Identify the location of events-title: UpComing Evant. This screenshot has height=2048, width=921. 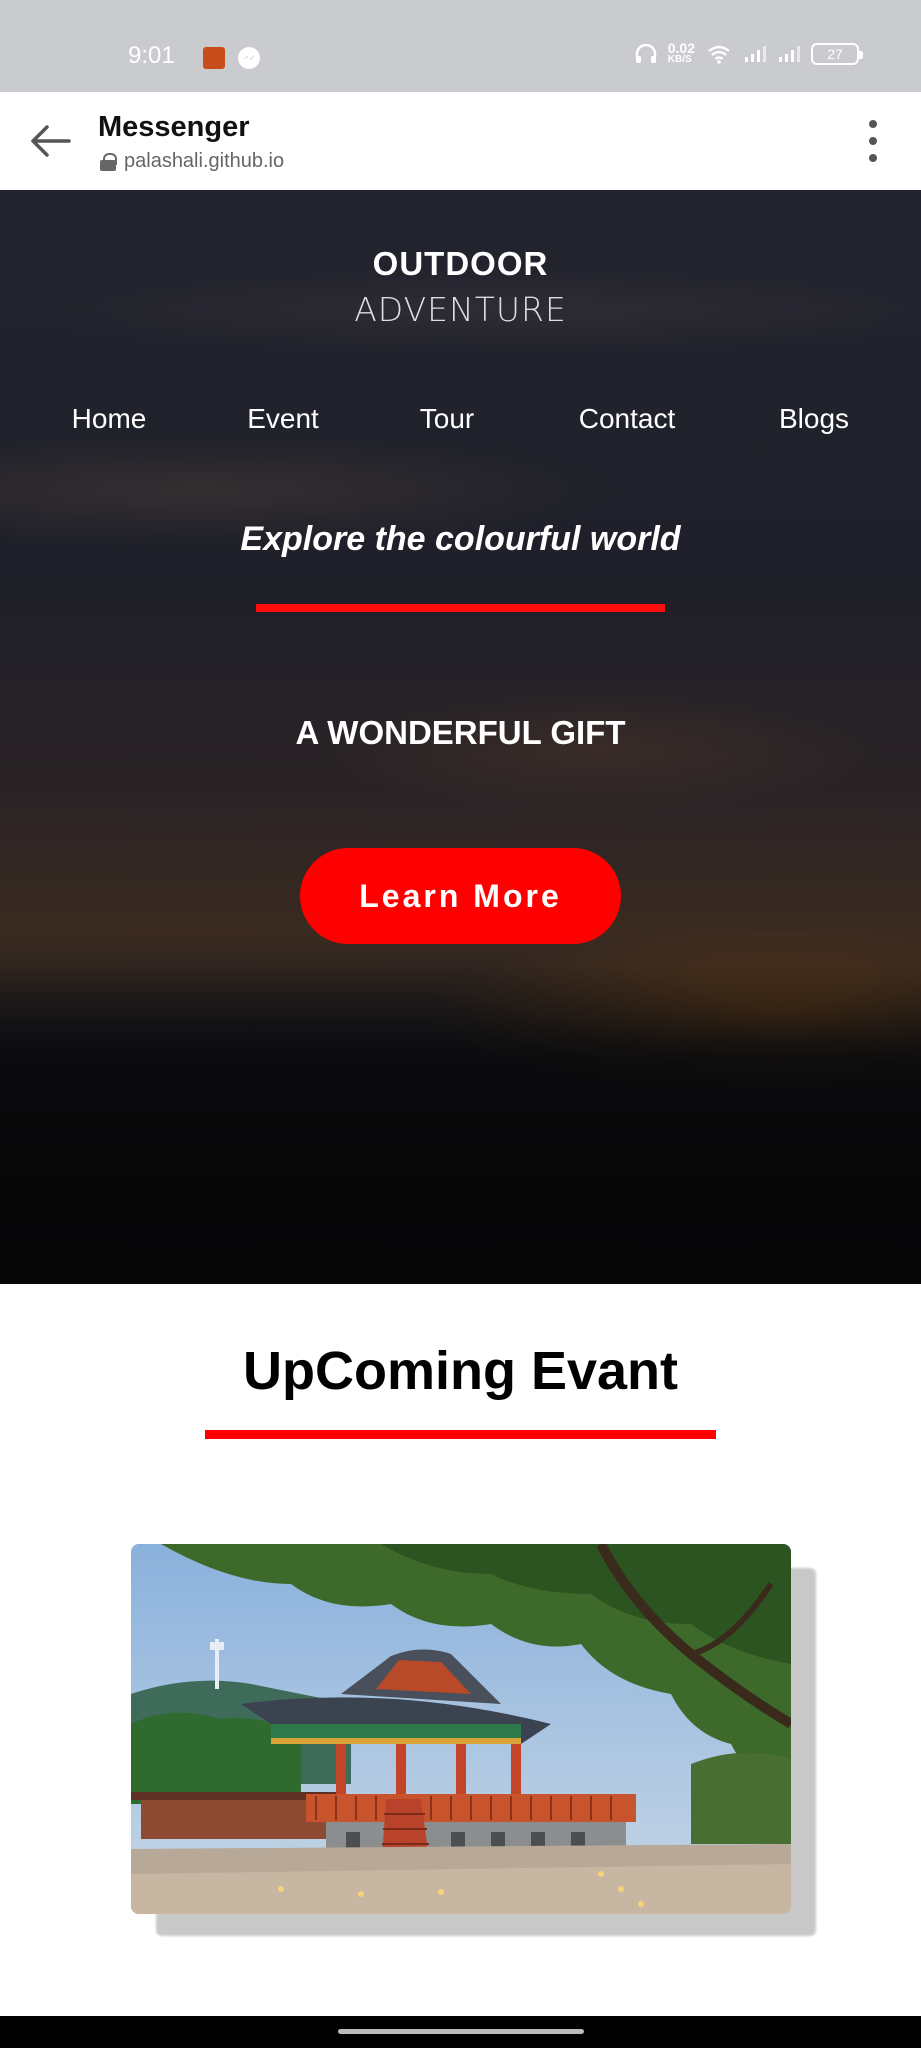
(460, 1371).